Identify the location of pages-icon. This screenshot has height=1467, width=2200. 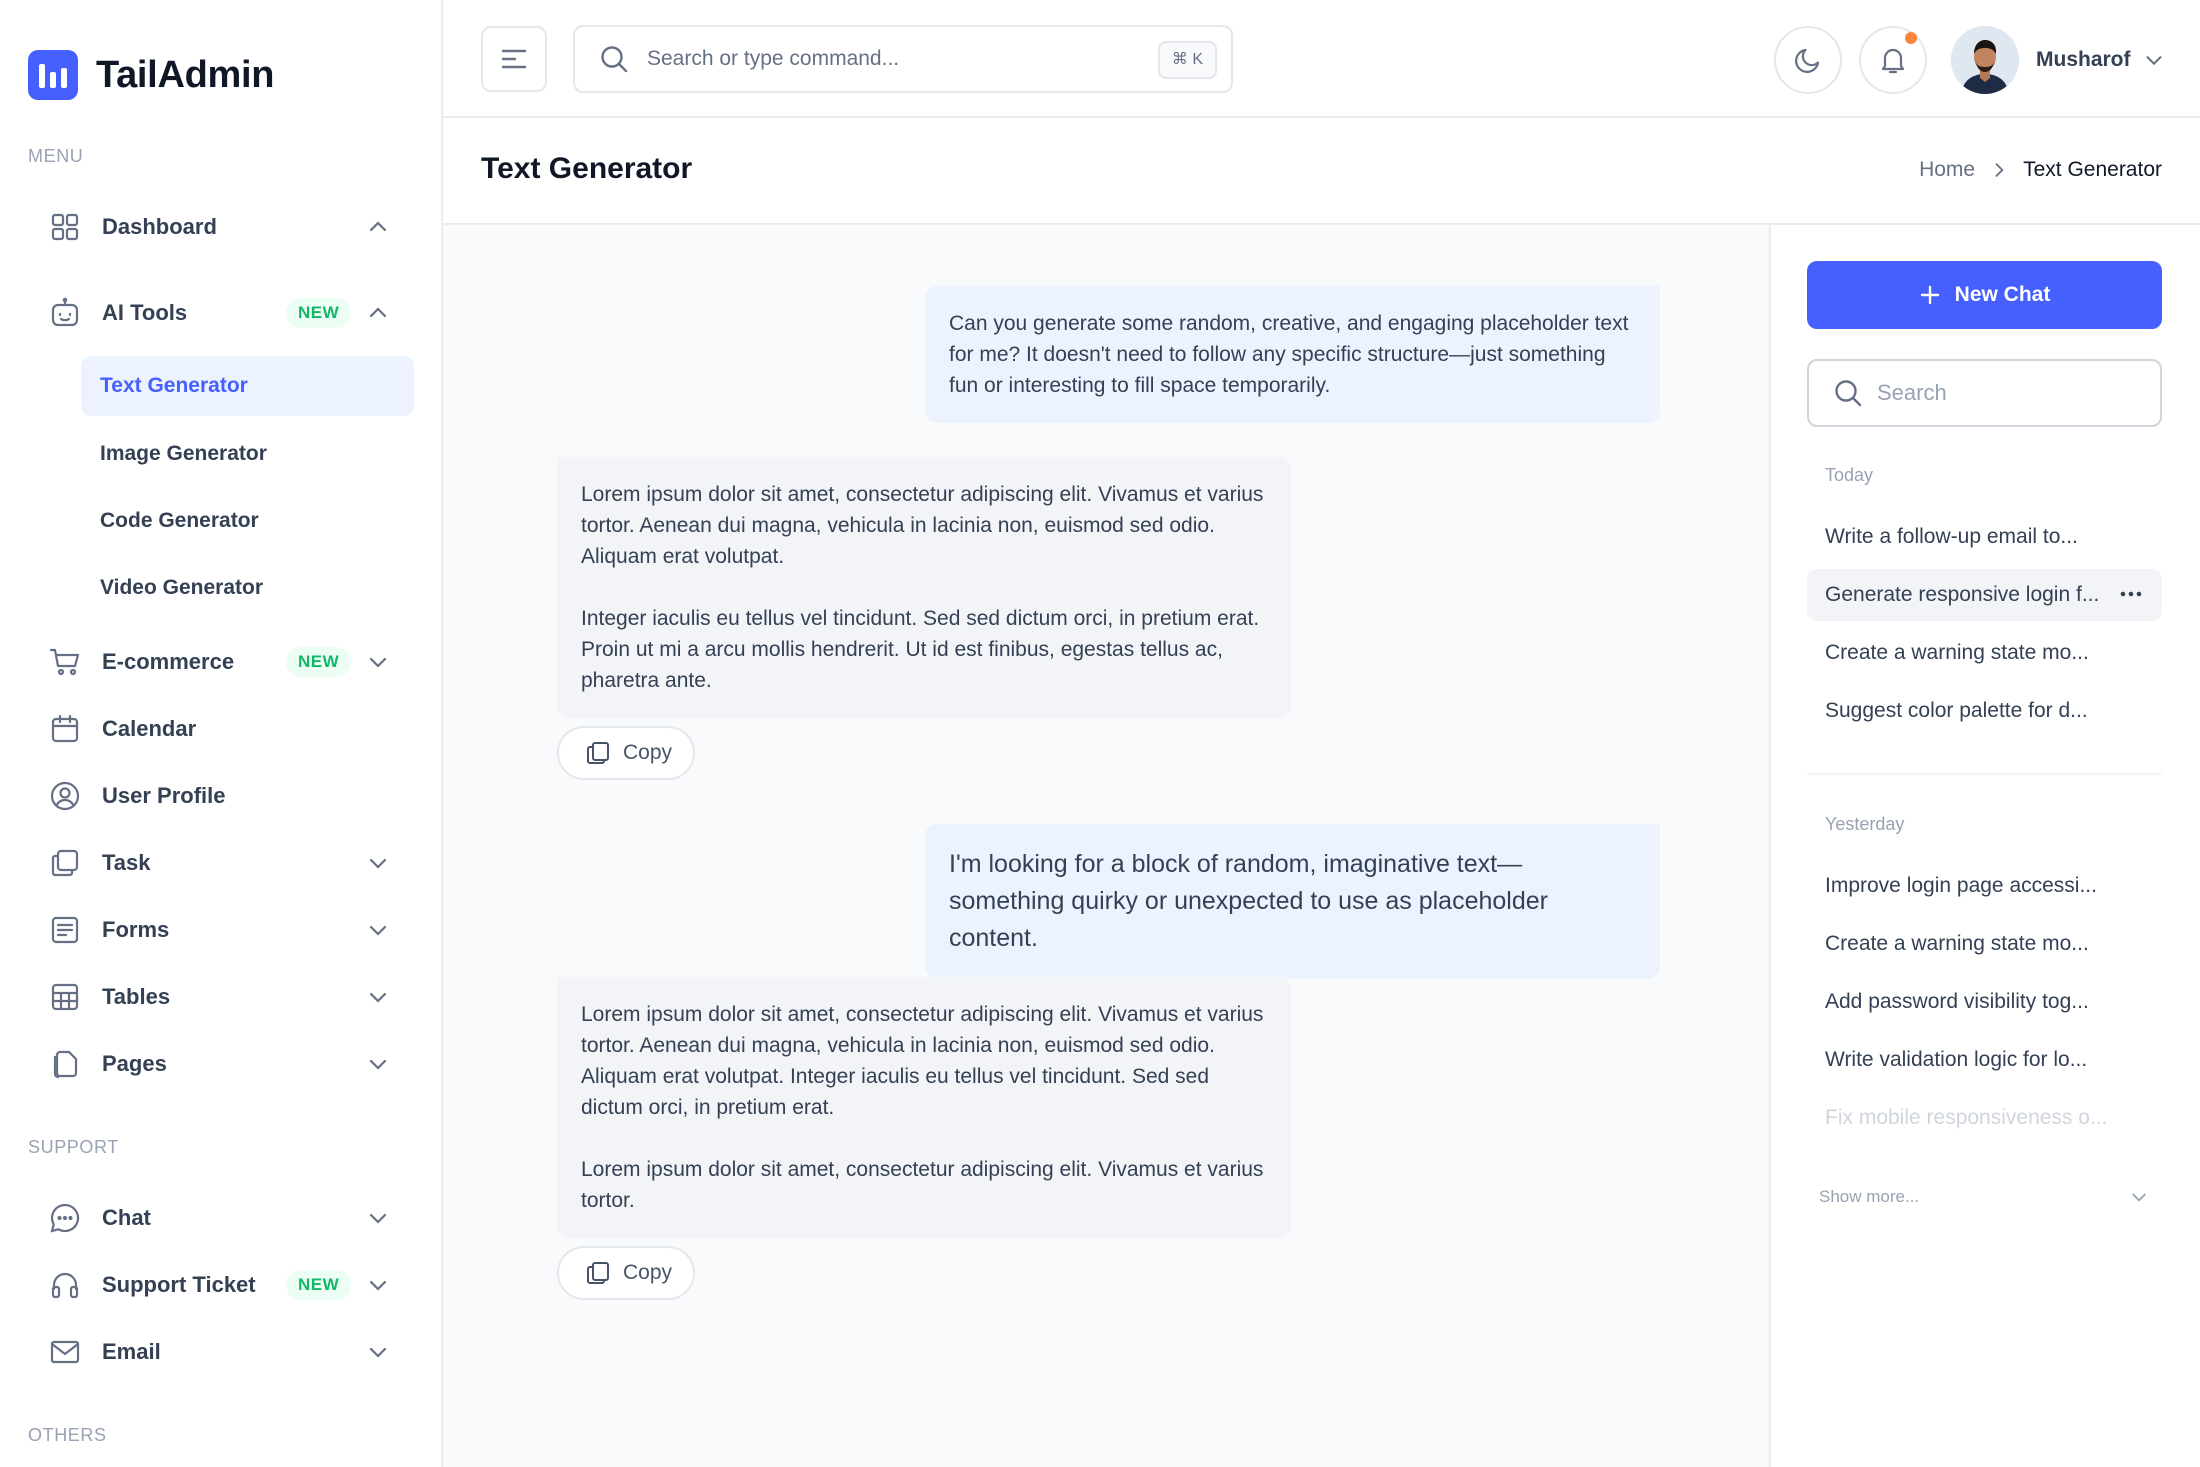
(65, 1064).